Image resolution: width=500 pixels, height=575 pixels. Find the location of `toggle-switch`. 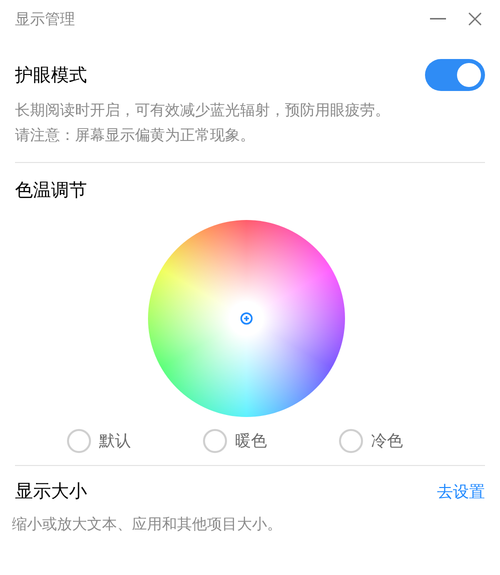

toggle-switch is located at coordinates (455, 75).